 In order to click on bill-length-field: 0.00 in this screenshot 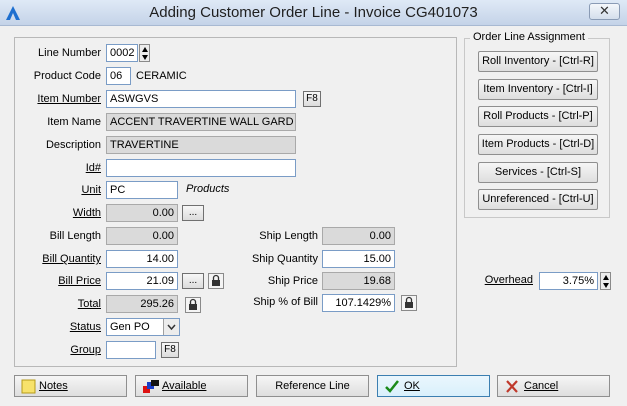, I will do `click(142, 236)`.